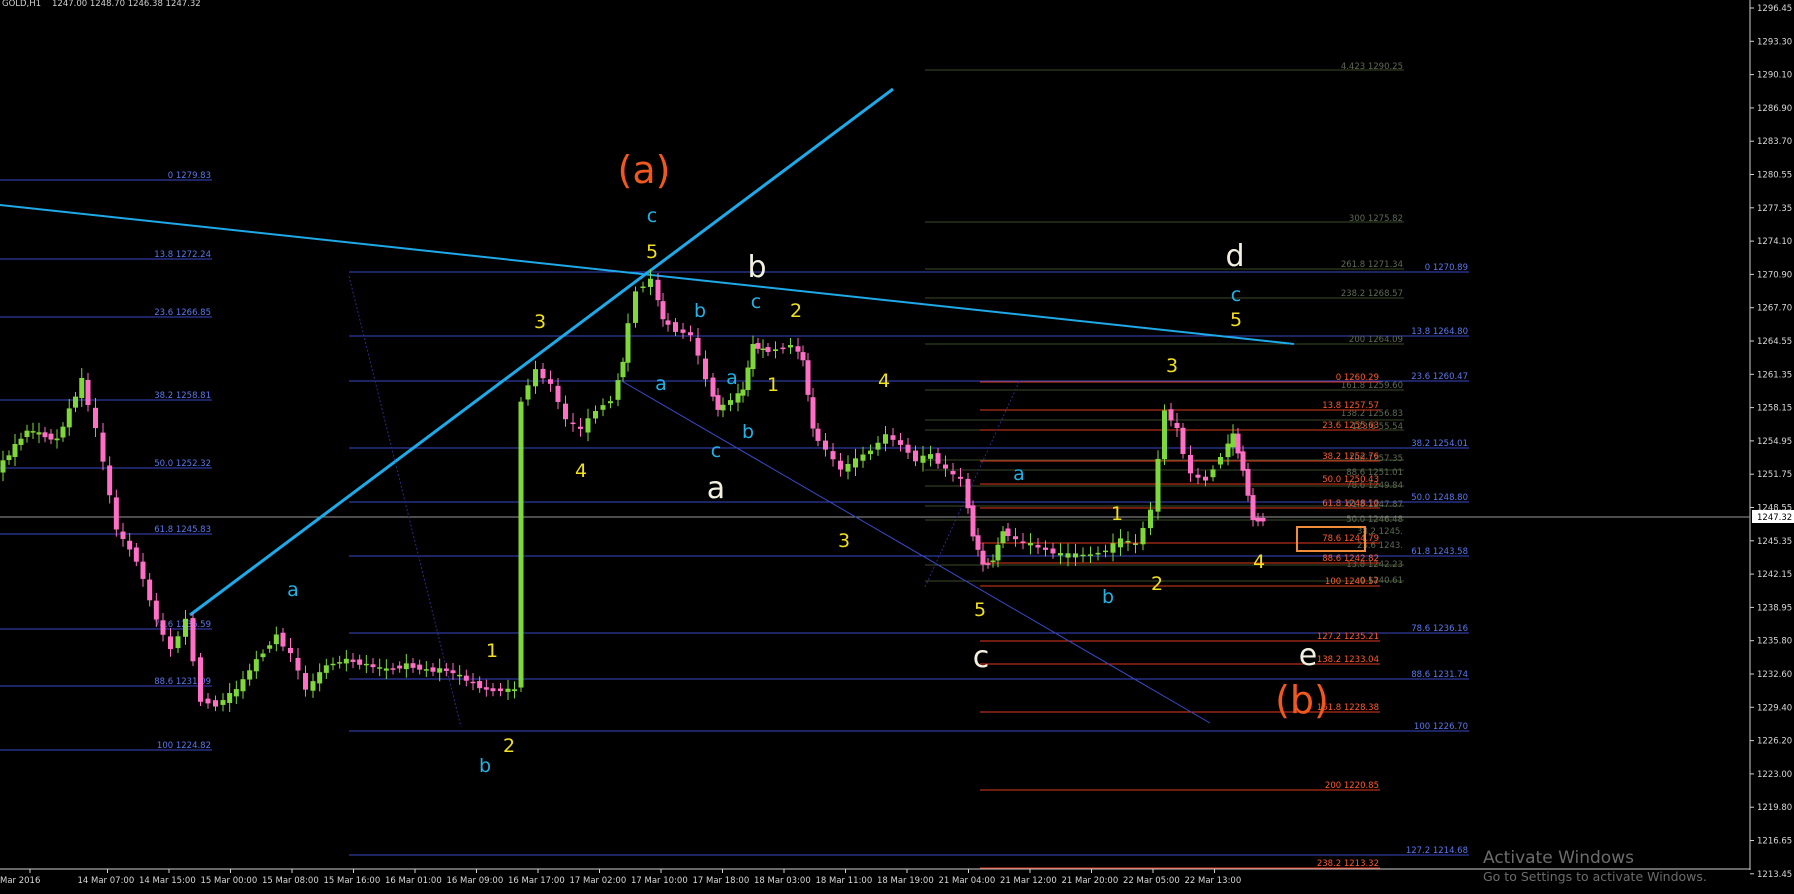 The height and width of the screenshot is (894, 1794). I want to click on svg-text: 88.6 1231.74, so click(1439, 675).